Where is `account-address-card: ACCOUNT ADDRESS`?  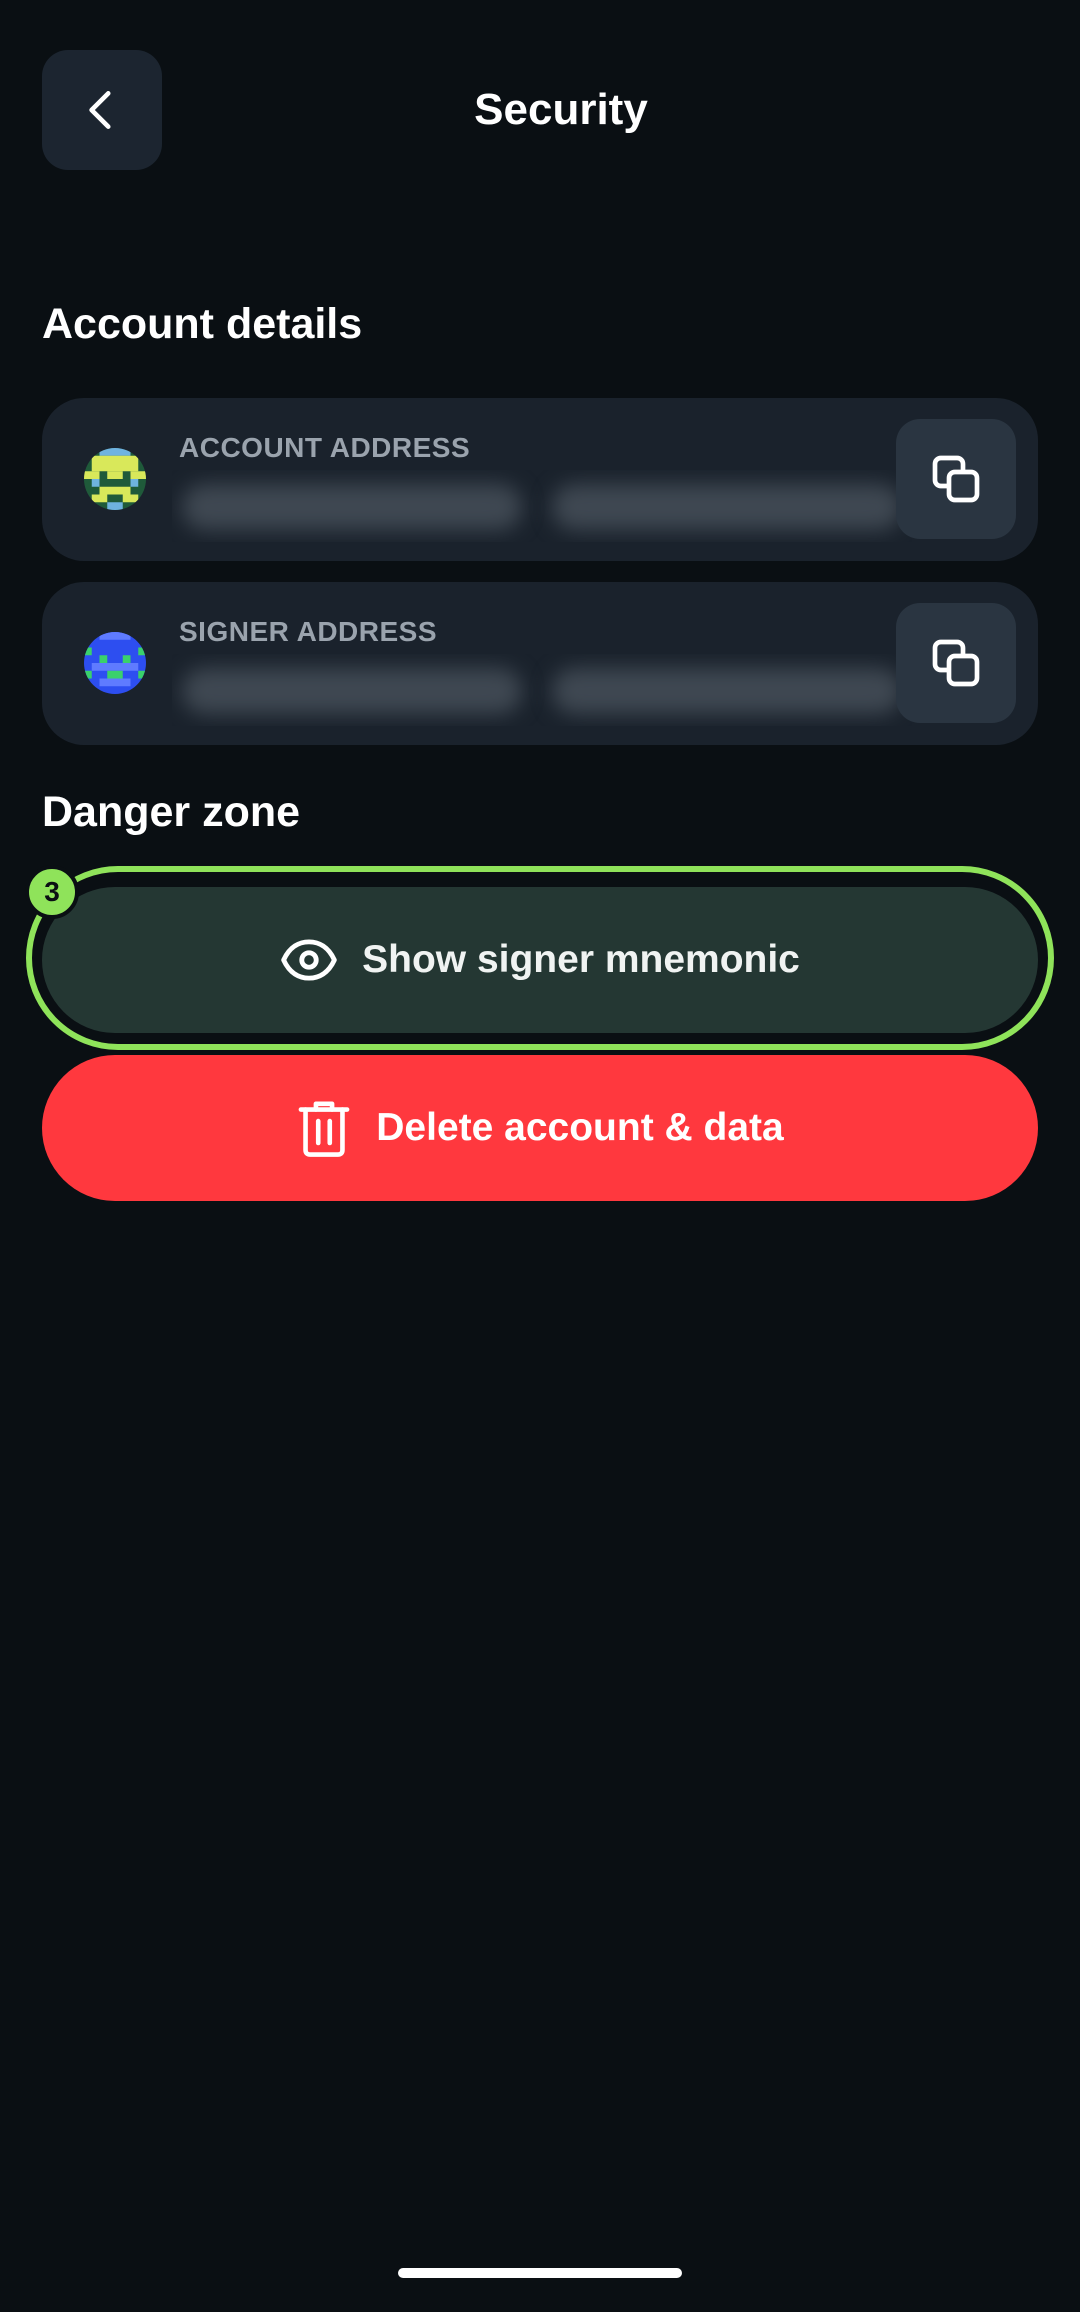 account-address-card: ACCOUNT ADDRESS is located at coordinates (540, 479).